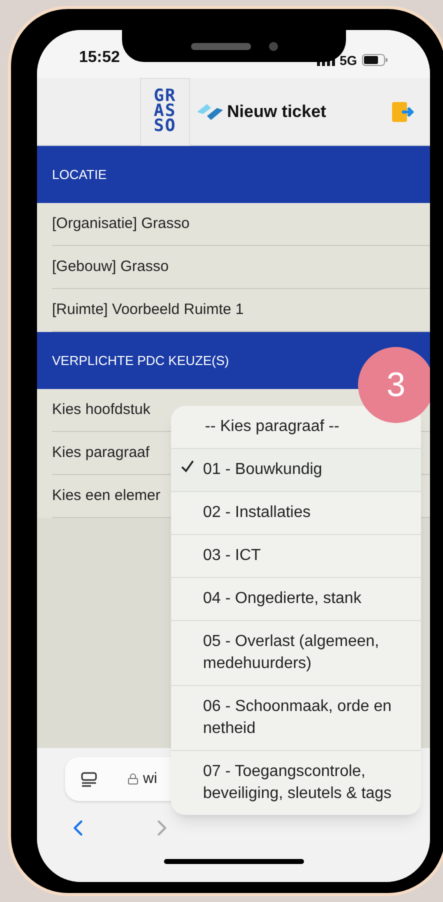  Describe the element at coordinates (296, 469) in the screenshot. I see `dropdown-option: 01 - Bouwkundig` at that location.